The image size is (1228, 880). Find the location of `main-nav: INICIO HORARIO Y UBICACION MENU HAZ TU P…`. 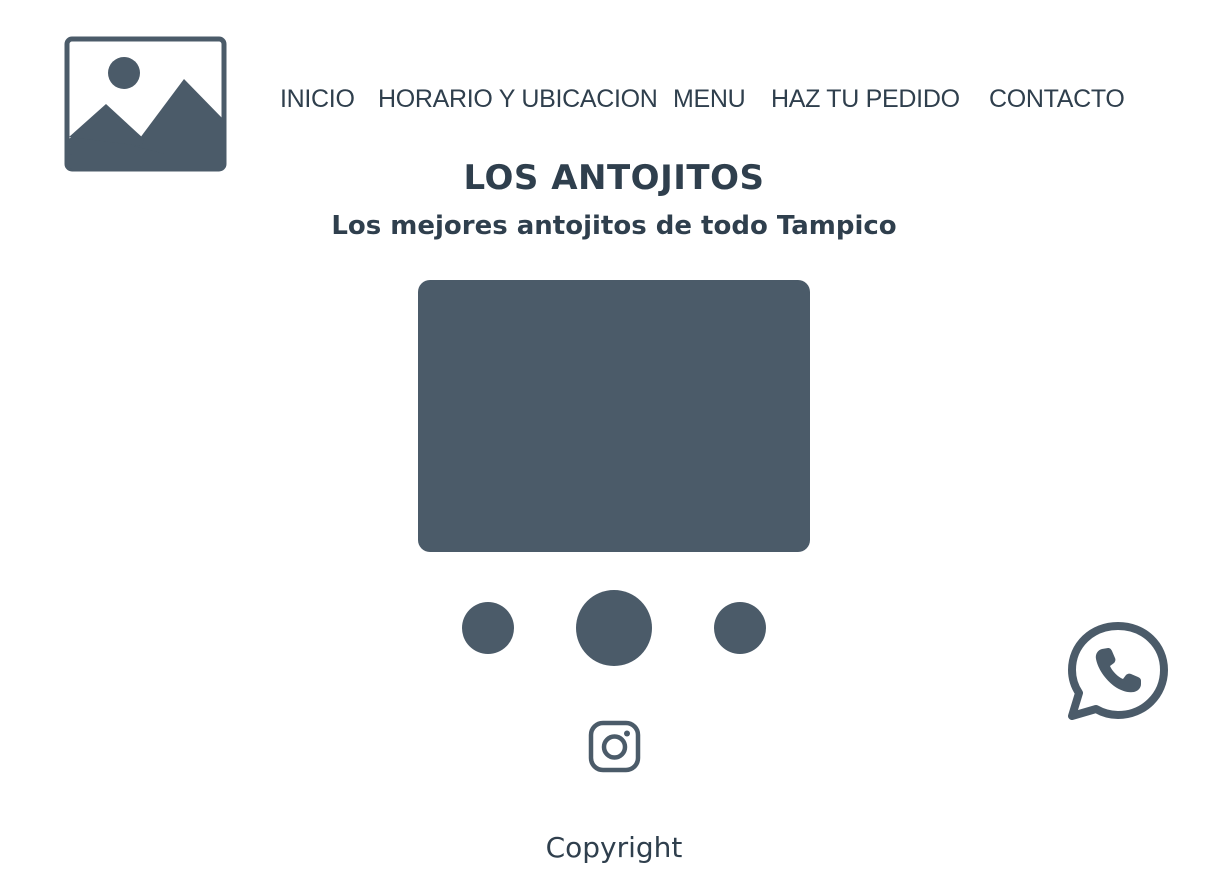

main-nav: INICIO HORARIO Y UBICACION MENU HAZ TU P… is located at coordinates (614, 99).